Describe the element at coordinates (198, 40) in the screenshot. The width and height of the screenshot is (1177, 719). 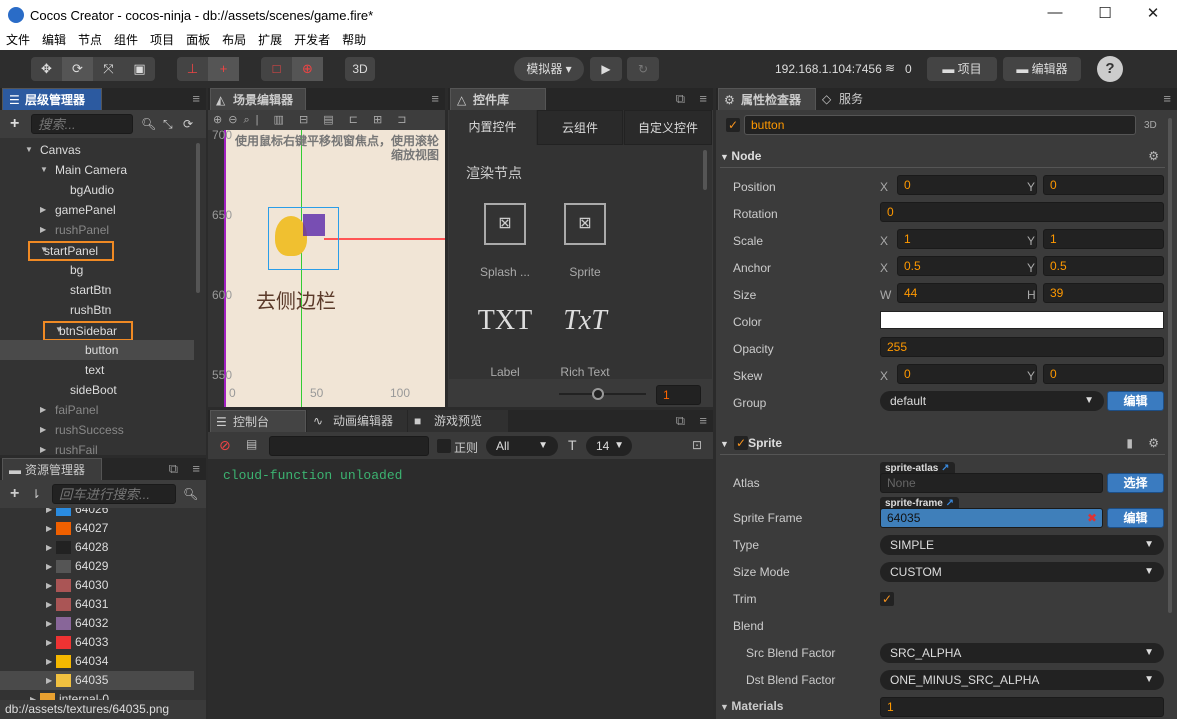
I see `menu-item: 面板` at that location.